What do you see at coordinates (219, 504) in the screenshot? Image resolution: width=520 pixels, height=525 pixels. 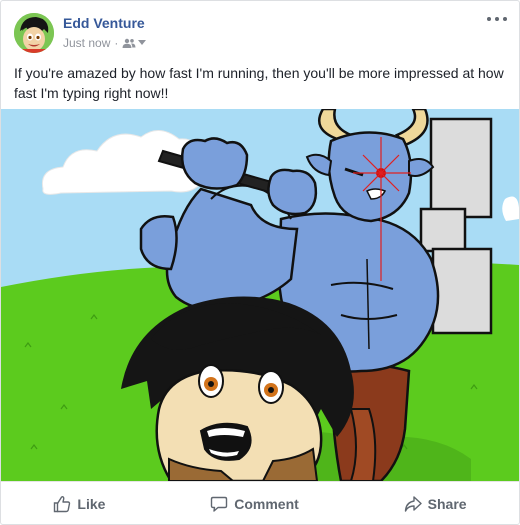 I see `comment-bubble-icon` at bounding box center [219, 504].